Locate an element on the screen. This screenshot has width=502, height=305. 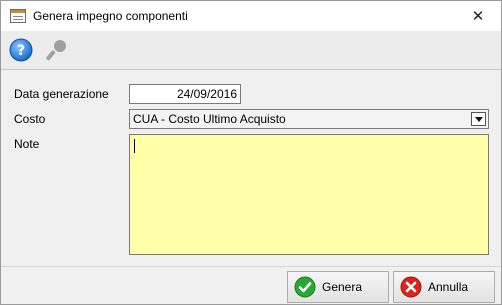
close-button: ✕ is located at coordinates (478, 16).